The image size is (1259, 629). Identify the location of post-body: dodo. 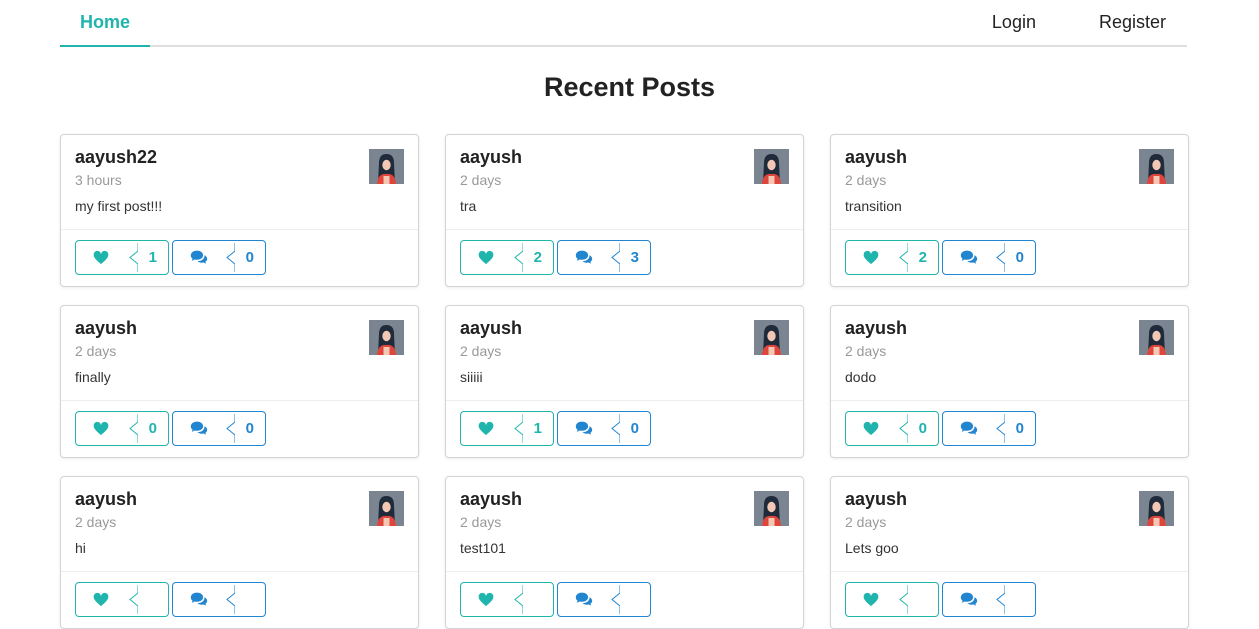
(861, 377).